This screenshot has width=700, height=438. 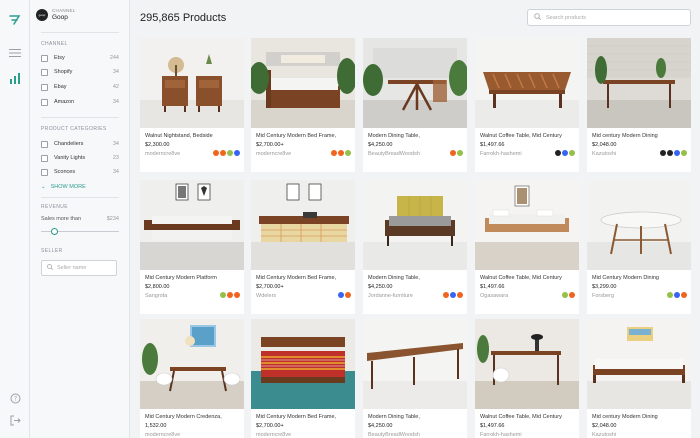 I want to click on product-seller: Forsberg, so click(x=603, y=296).